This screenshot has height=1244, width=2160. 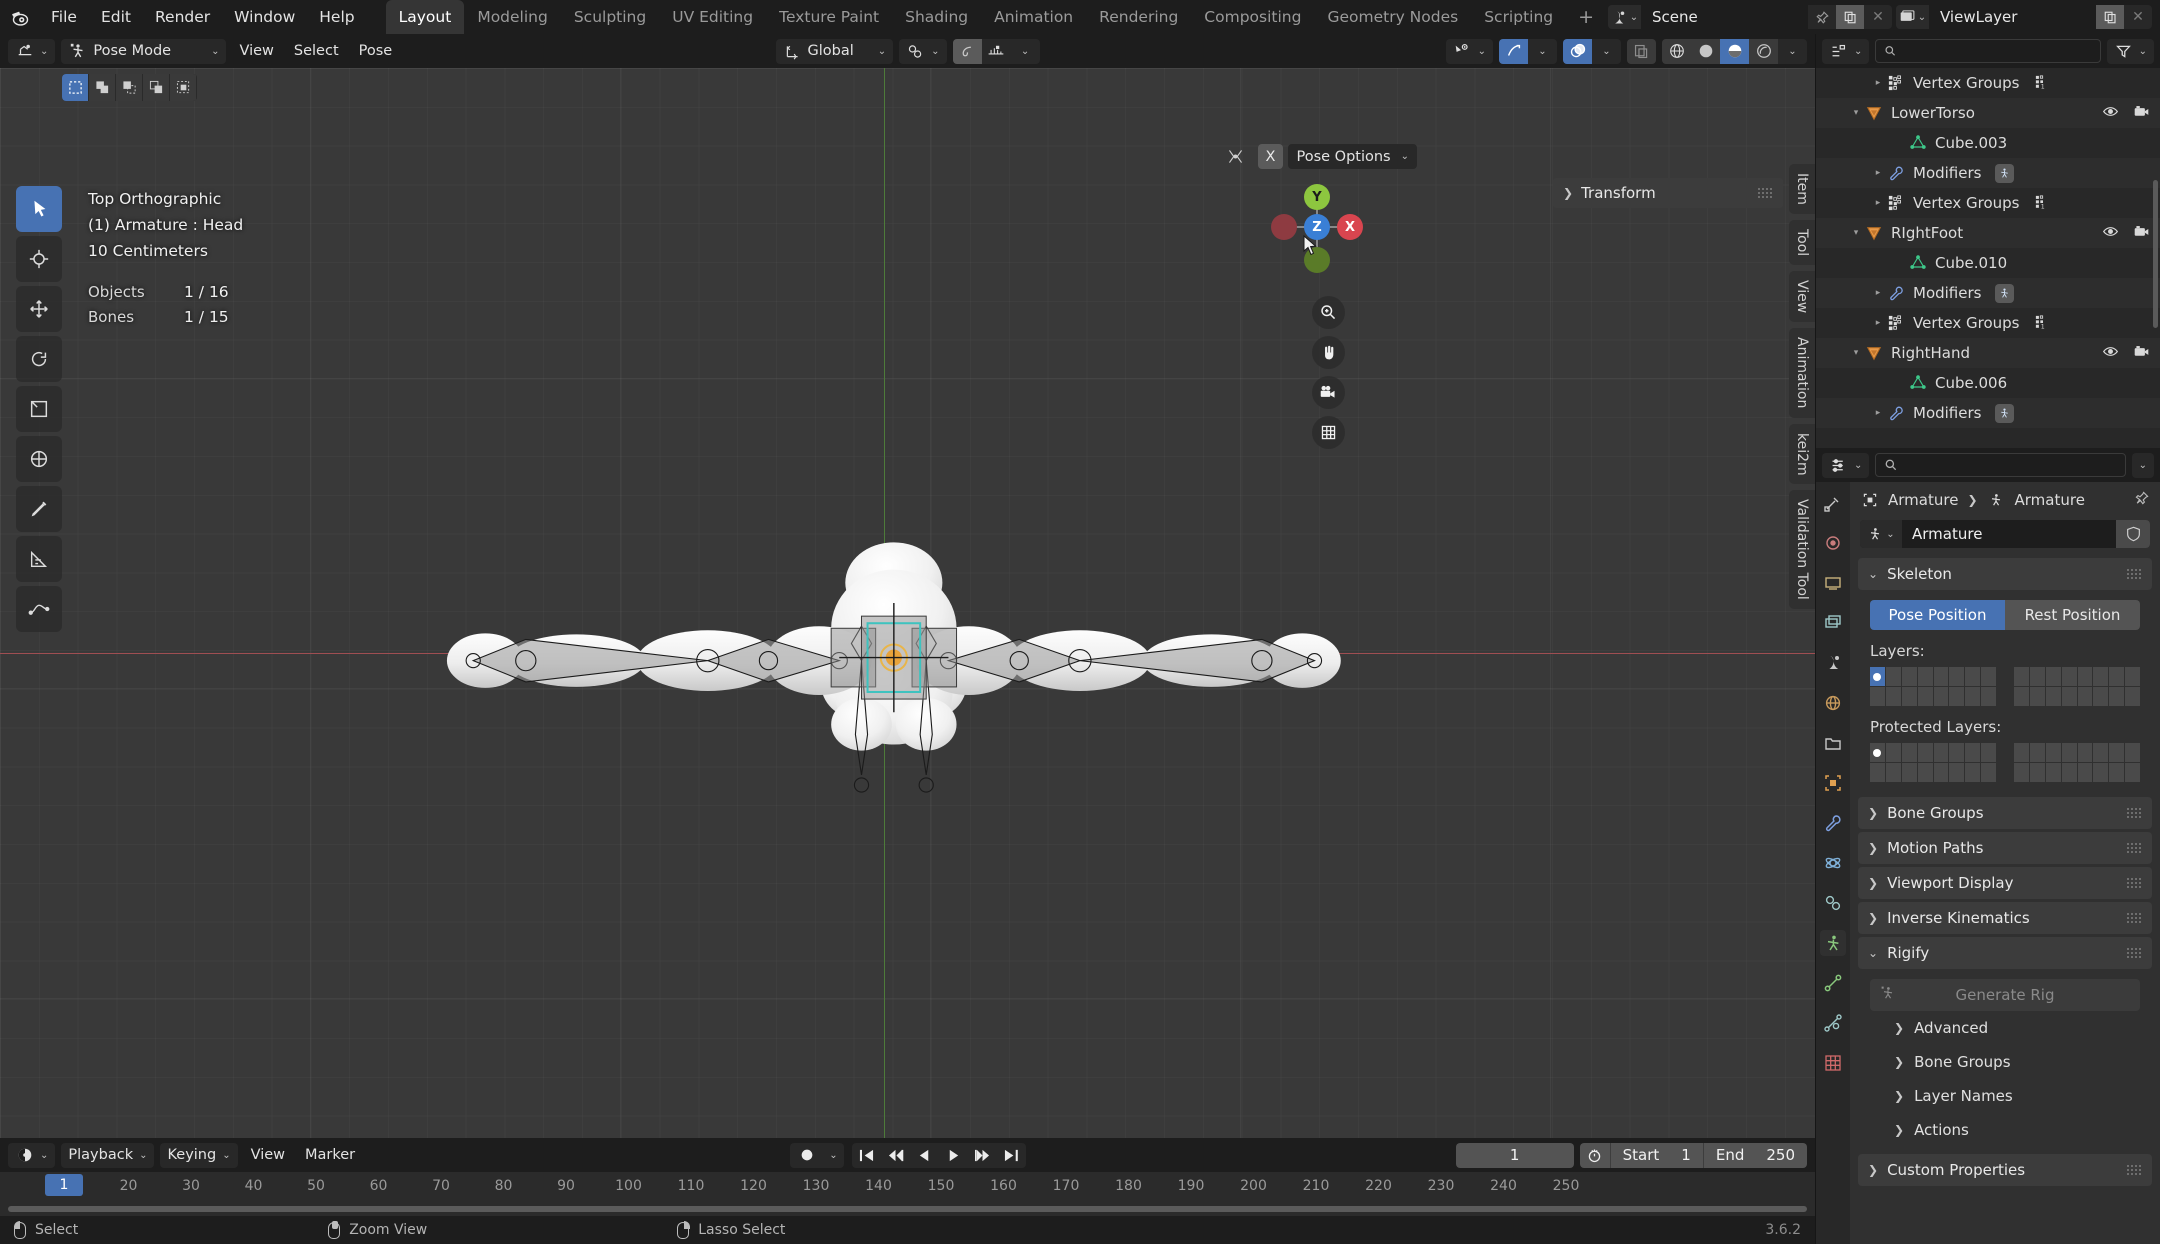 What do you see at coordinates (996, 51) in the screenshot?
I see `proportional-falloff-selector` at bounding box center [996, 51].